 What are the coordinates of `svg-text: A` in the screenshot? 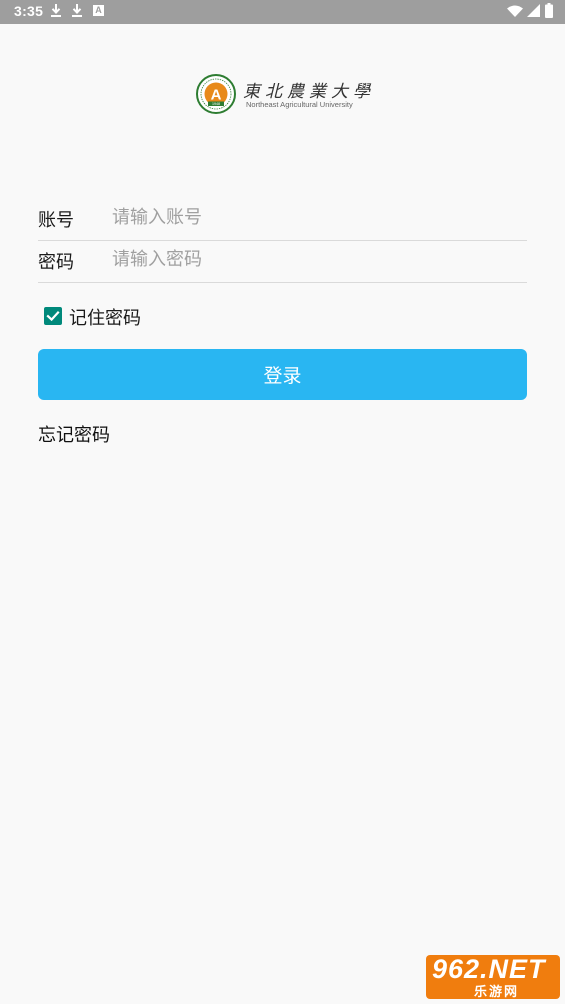 It's located at (216, 95).